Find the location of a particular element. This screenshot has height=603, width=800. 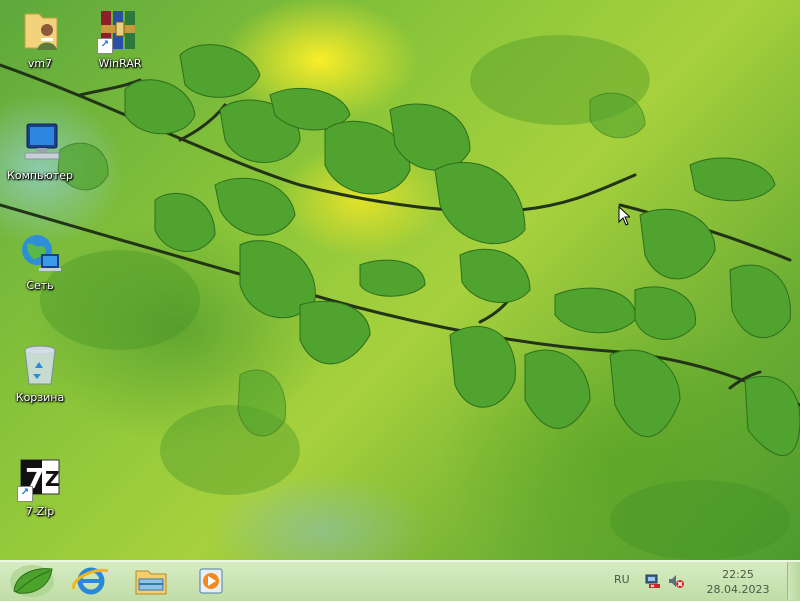

desktop-icon-label: WinRAR is located at coordinates (120, 63).